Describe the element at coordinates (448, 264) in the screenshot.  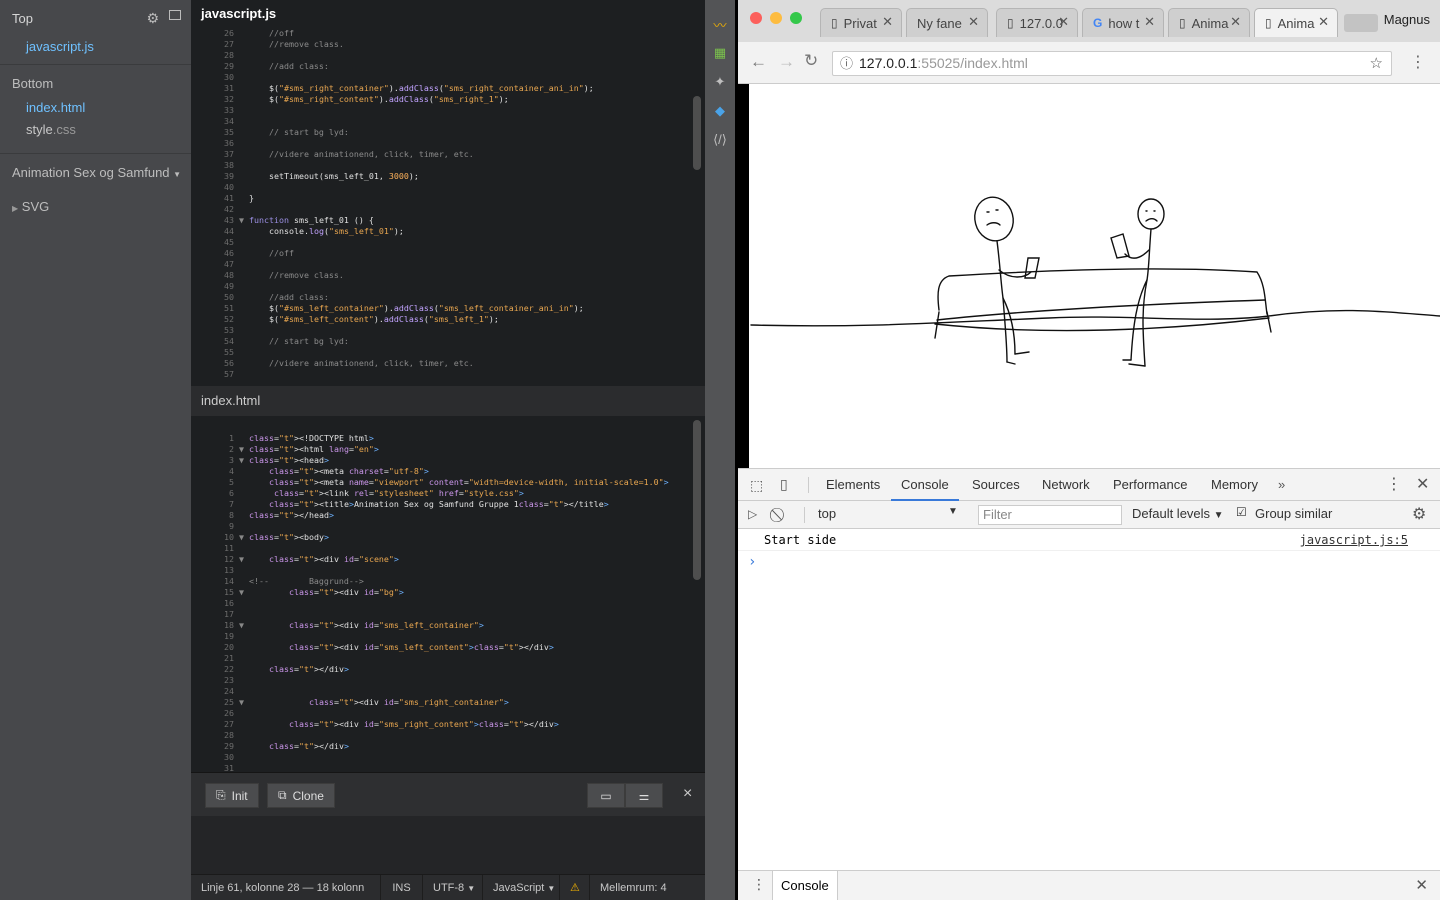
I see `code-line: 47` at that location.